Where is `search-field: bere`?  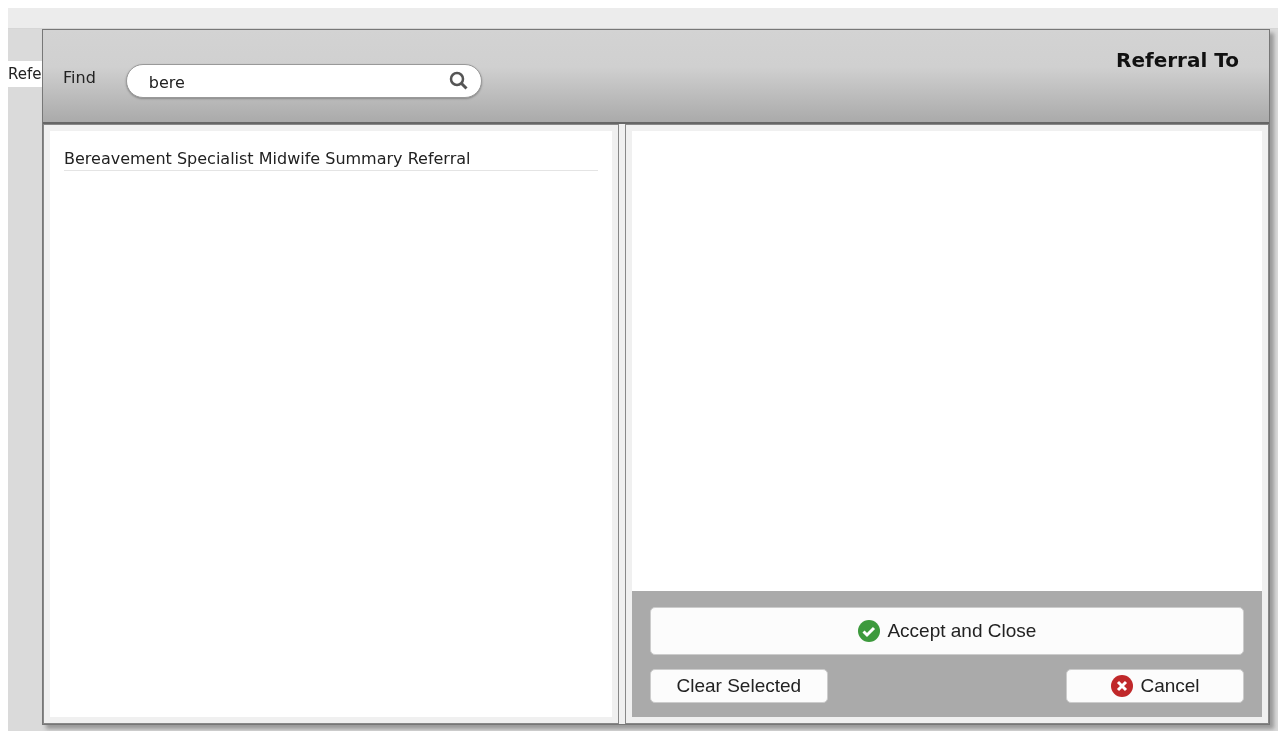
search-field: bere is located at coordinates (303, 81).